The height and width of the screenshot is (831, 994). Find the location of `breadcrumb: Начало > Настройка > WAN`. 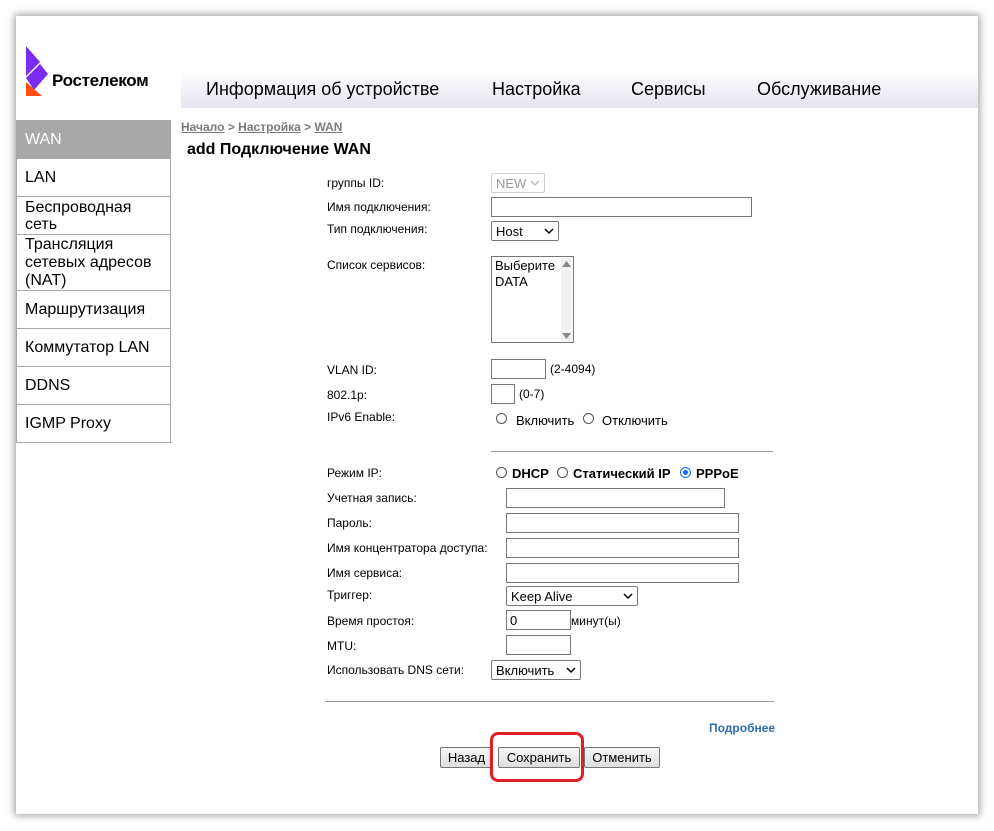

breadcrumb: Начало > Настройка > WAN is located at coordinates (261, 127).